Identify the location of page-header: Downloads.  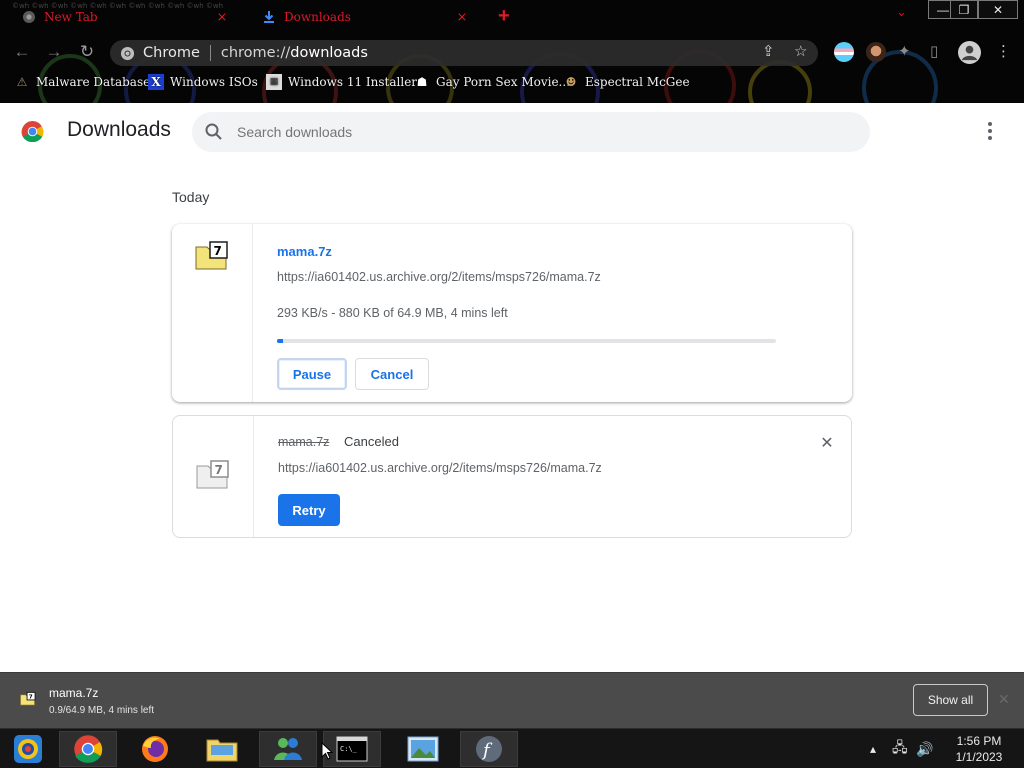
(512, 131).